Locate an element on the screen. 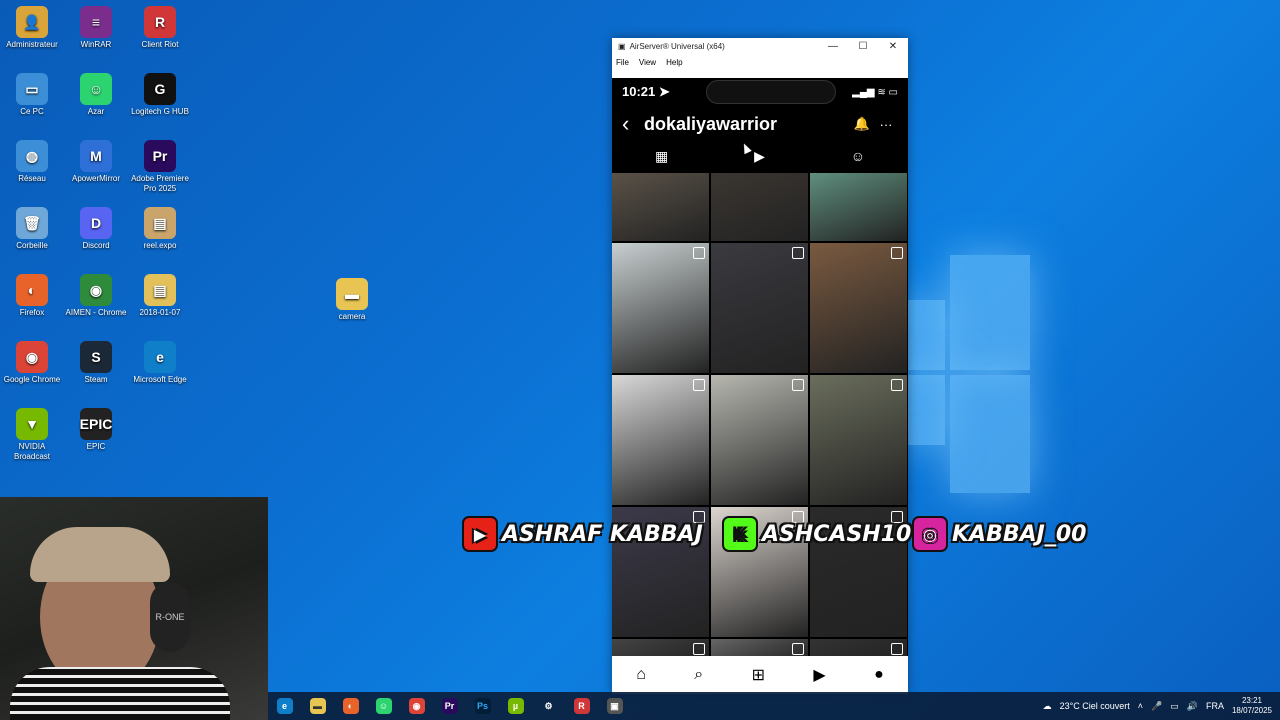 The width and height of the screenshot is (1280, 720). desktop-icon: ▤ reel.expo is located at coordinates (160, 229).